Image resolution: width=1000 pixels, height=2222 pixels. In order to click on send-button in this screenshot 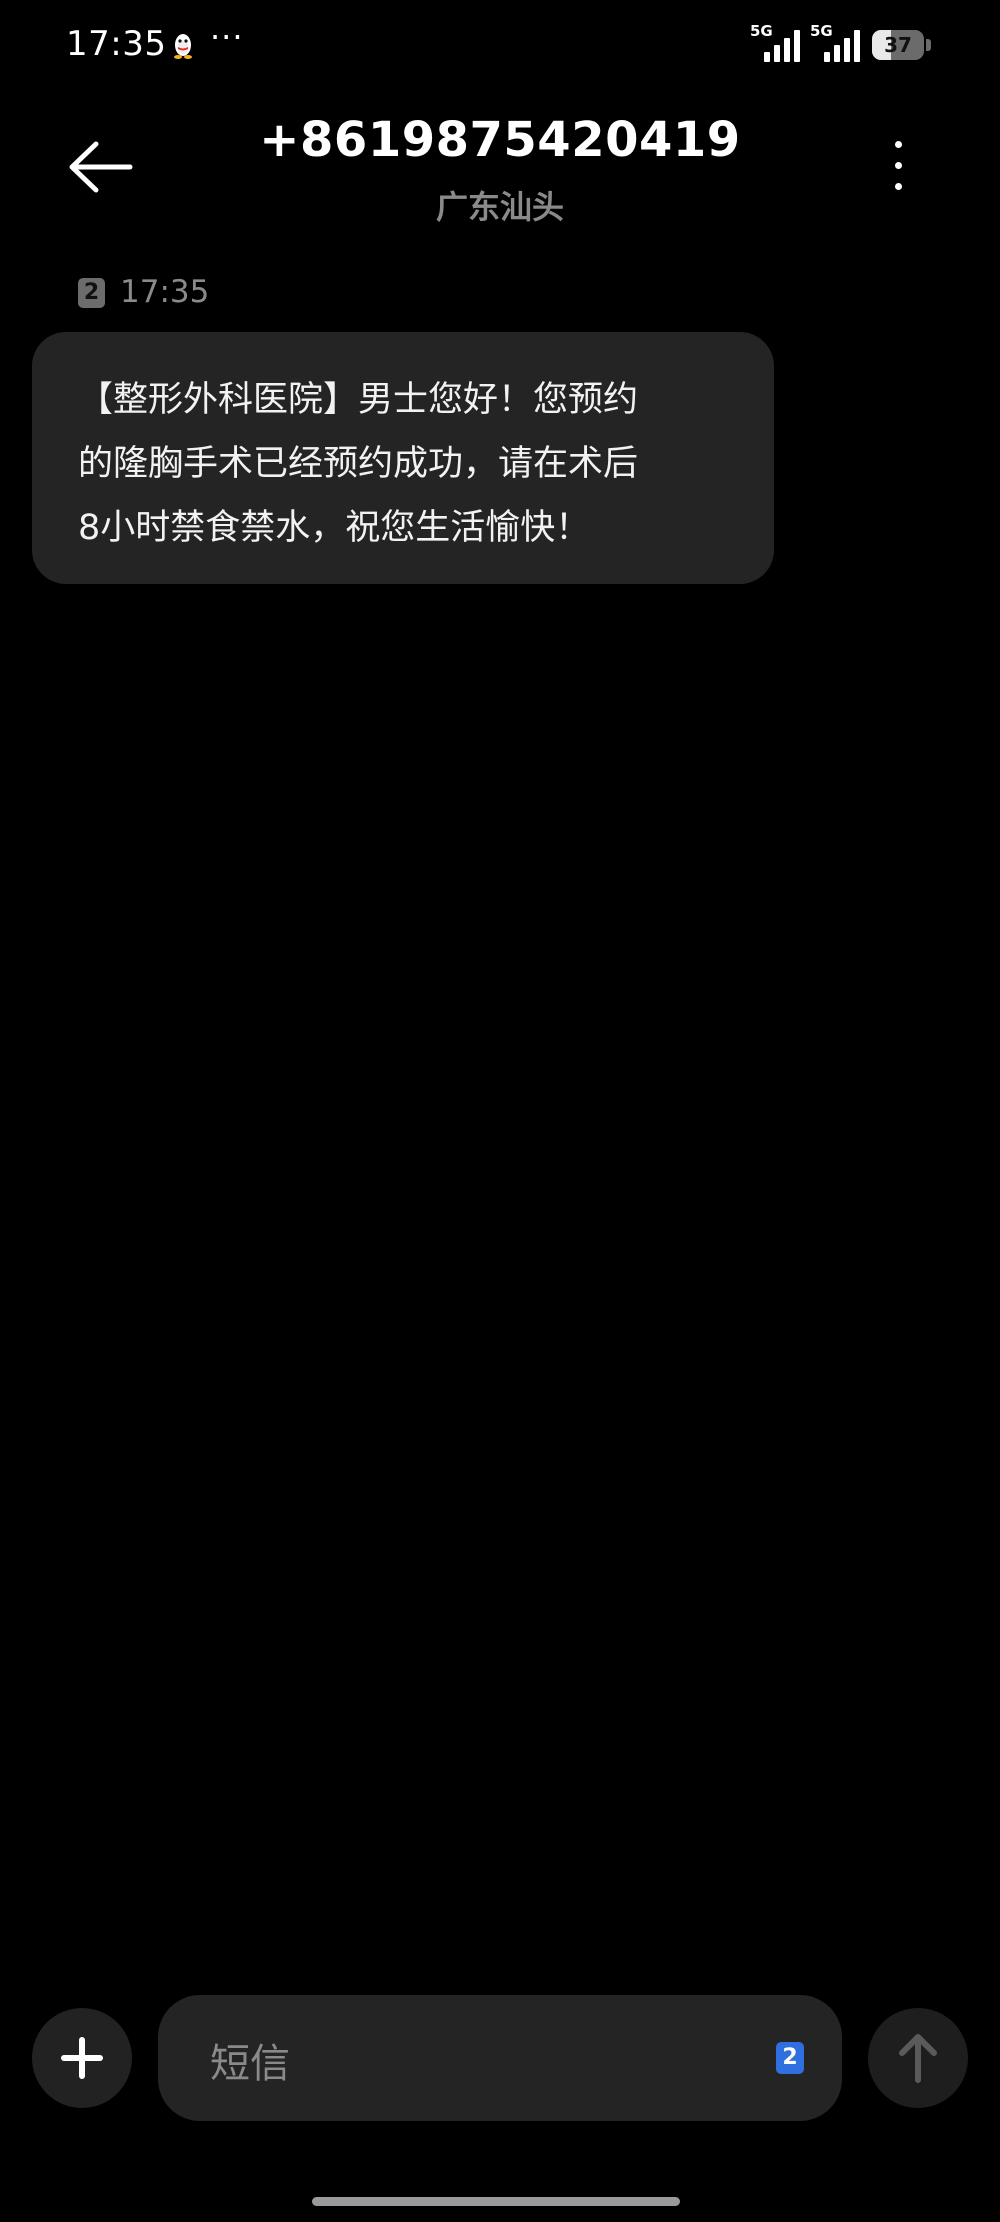, I will do `click(918, 2058)`.